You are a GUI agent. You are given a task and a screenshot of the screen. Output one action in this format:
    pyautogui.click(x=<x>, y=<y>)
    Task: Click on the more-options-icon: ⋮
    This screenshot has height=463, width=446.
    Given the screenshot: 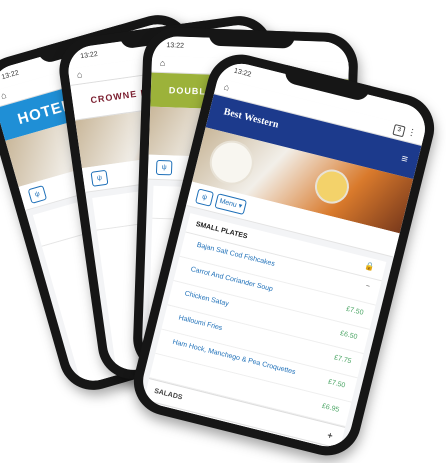 What is the action you would take?
    pyautogui.click(x=411, y=132)
    